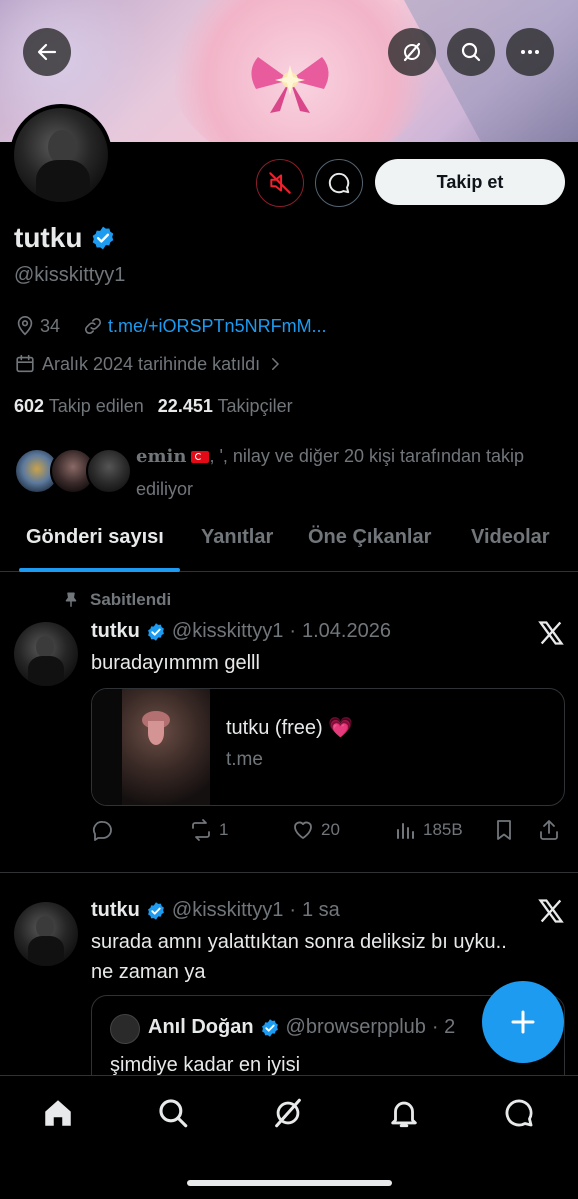 The height and width of the screenshot is (1199, 578). I want to click on active-tab-indicator, so click(99, 570).